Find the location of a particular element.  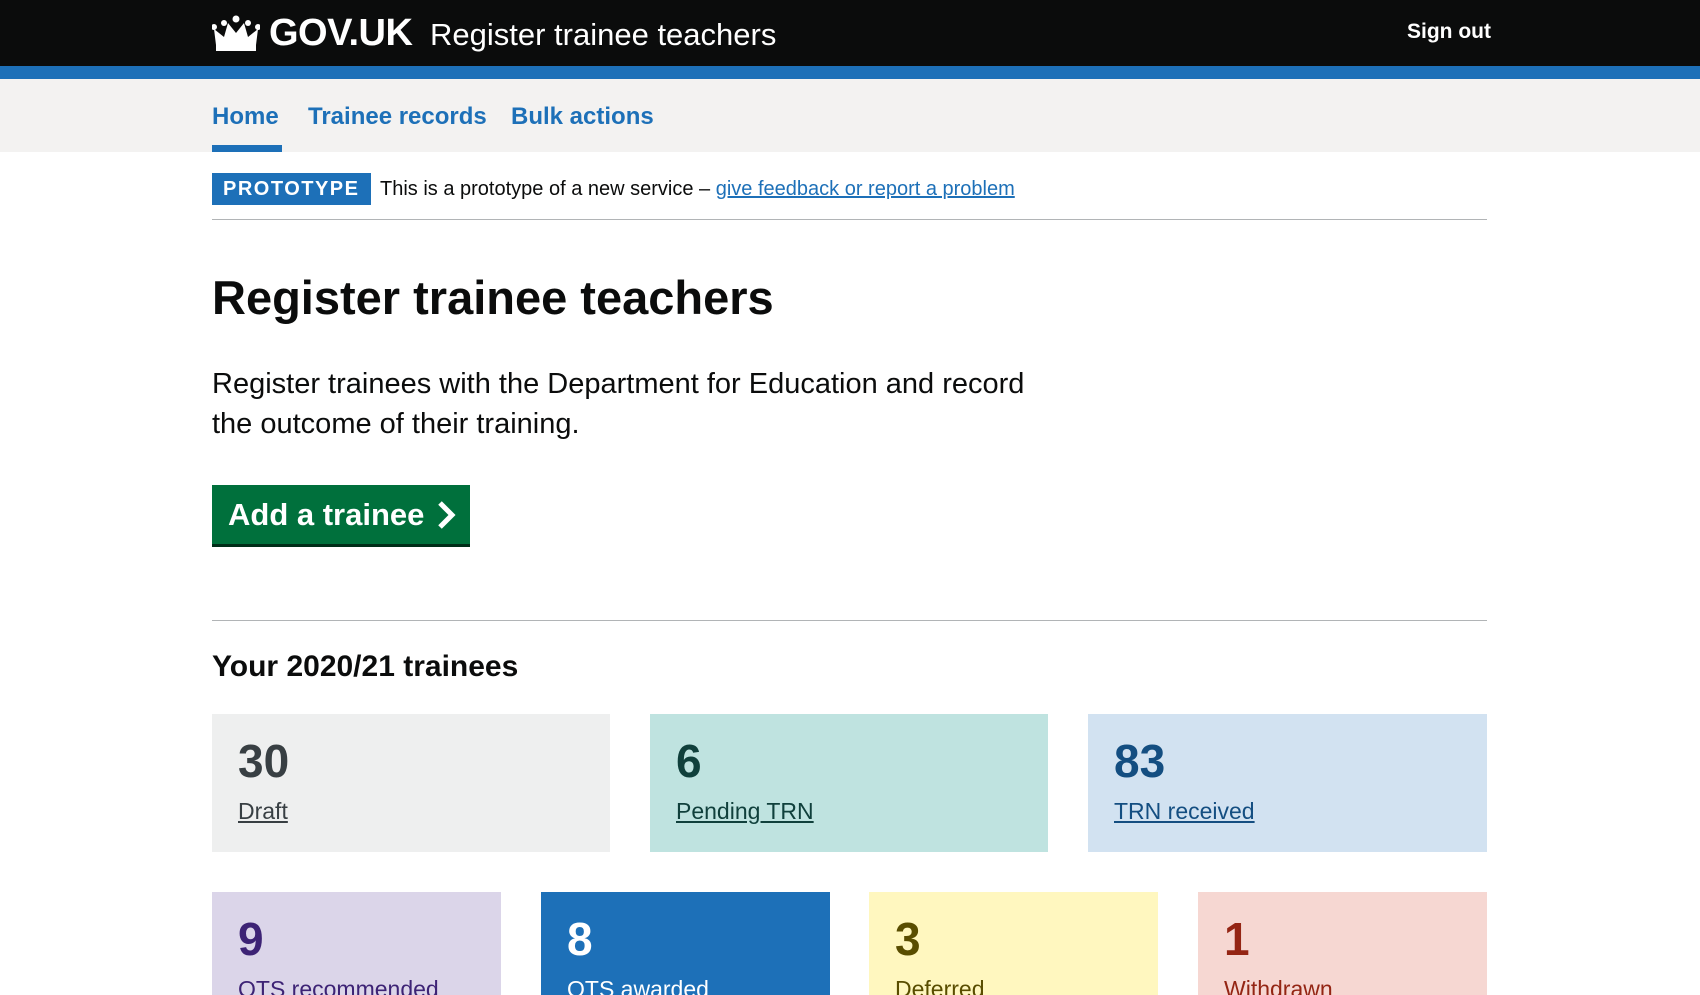

status-card-qts-awarded: 8 QTS awarded is located at coordinates (685, 943).